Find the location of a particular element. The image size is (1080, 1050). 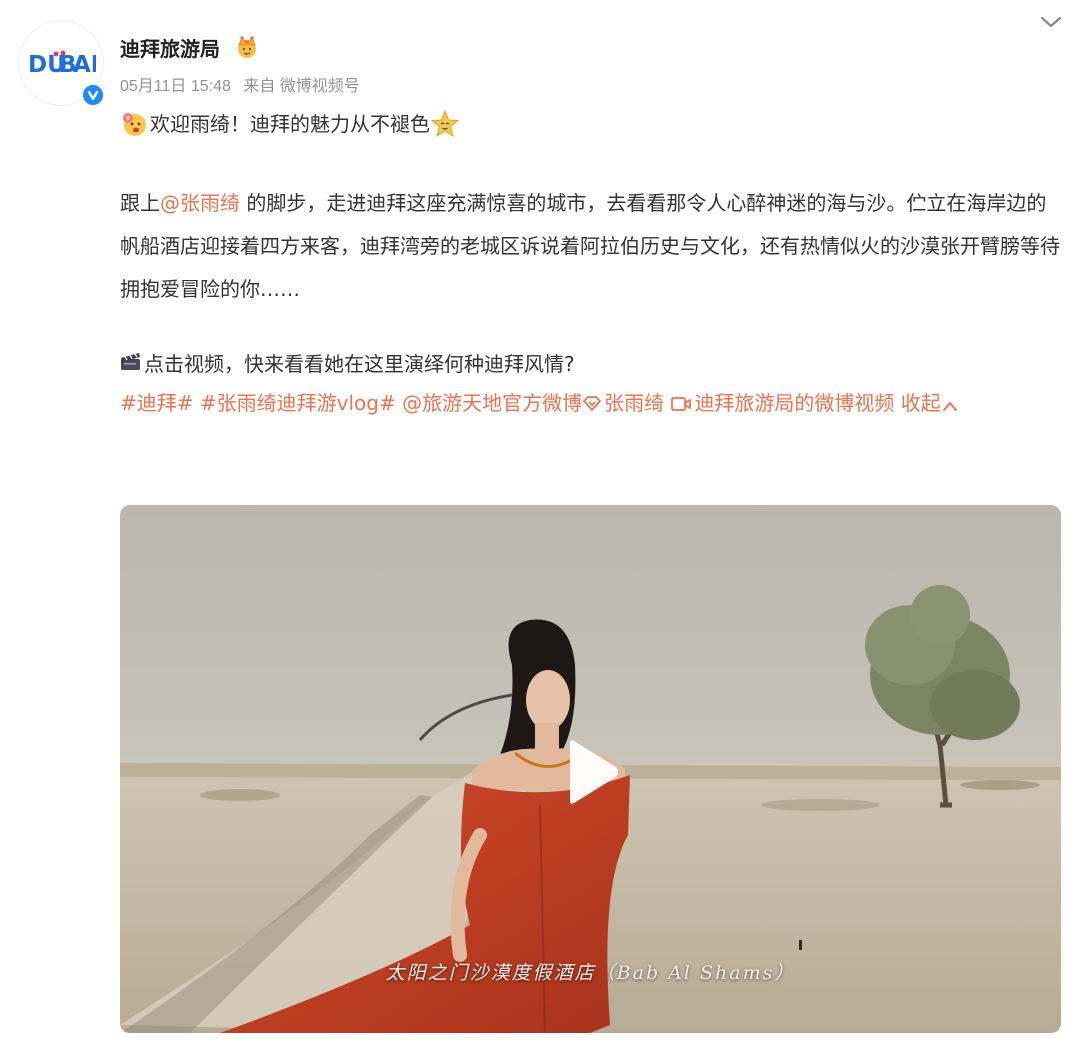

with-person-icon is located at coordinates (592, 406).